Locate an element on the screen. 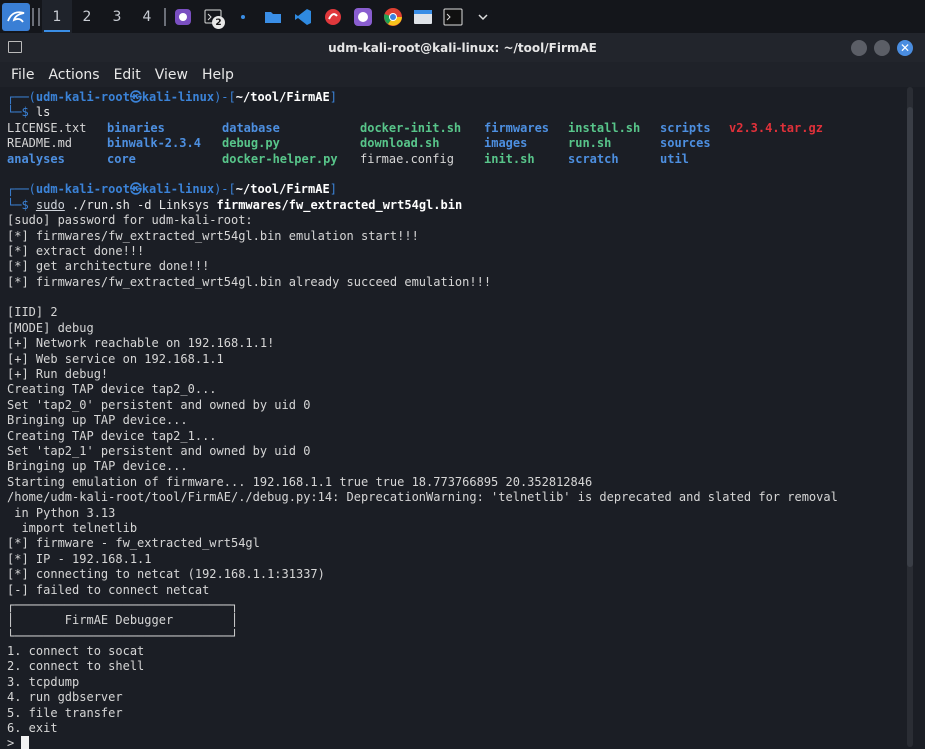 The image size is (925, 749). menu-help: Help is located at coordinates (218, 75).